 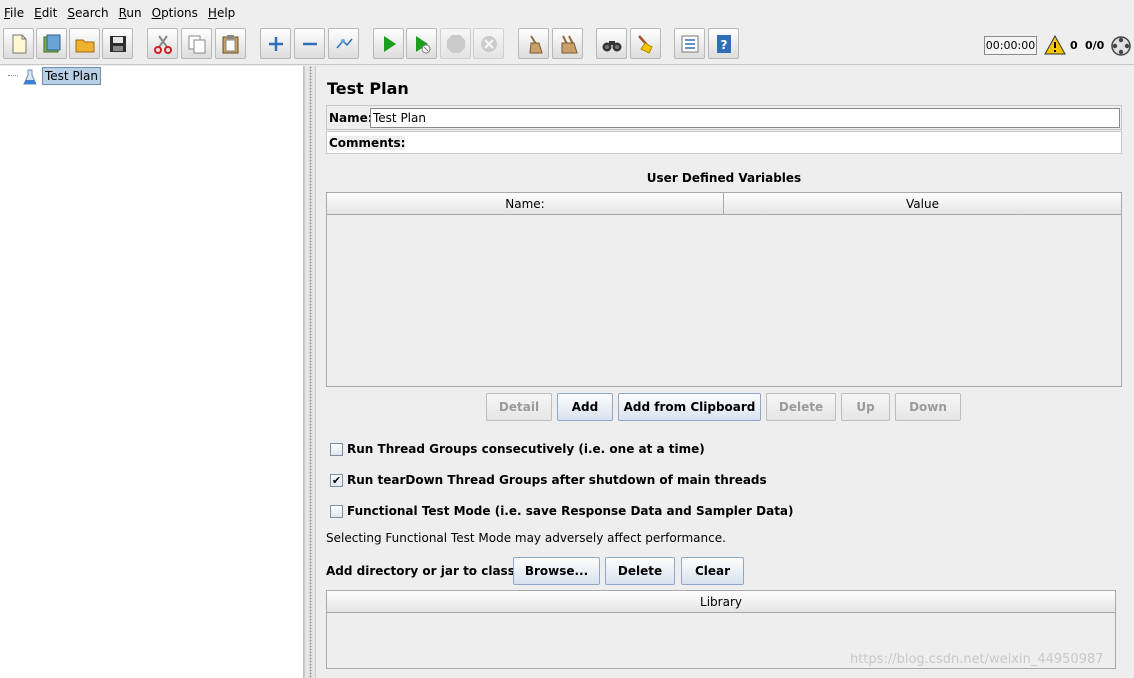 What do you see at coordinates (1074, 45) in the screenshot?
I see `warning-count: 0` at bounding box center [1074, 45].